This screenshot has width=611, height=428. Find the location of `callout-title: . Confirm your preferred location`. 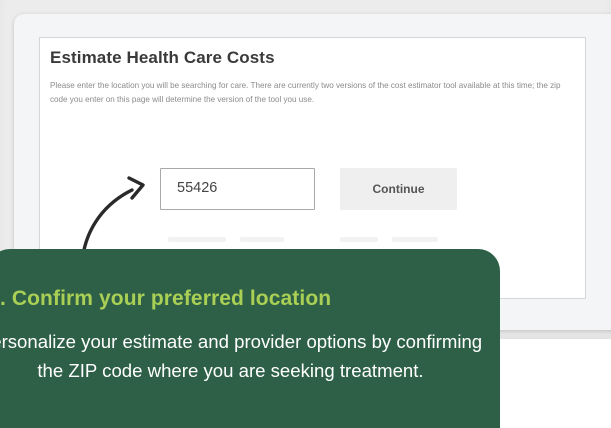

callout-title: . Confirm your preferred location is located at coordinates (166, 298).